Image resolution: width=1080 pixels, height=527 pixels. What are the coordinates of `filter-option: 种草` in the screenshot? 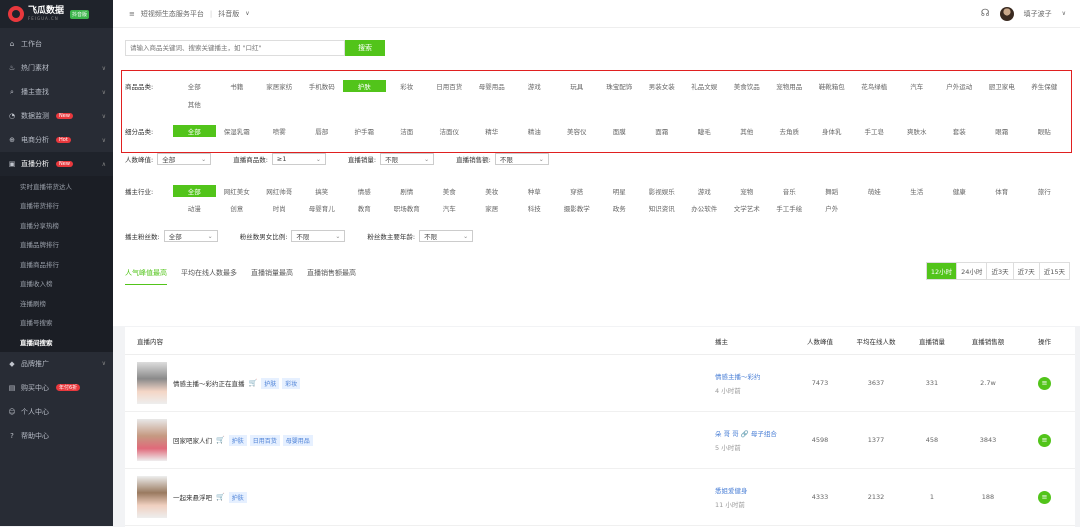 It's located at (534, 191).